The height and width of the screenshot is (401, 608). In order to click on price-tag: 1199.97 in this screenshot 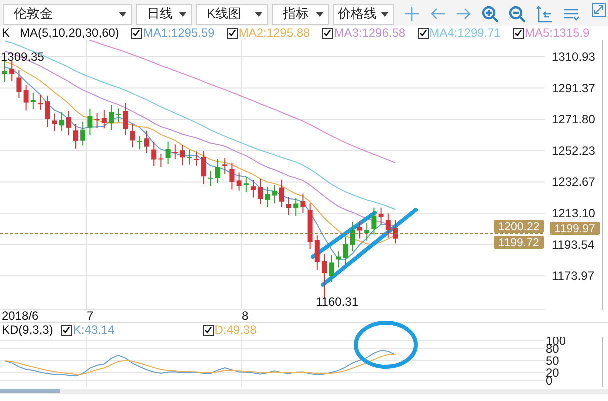, I will do `click(575, 229)`.